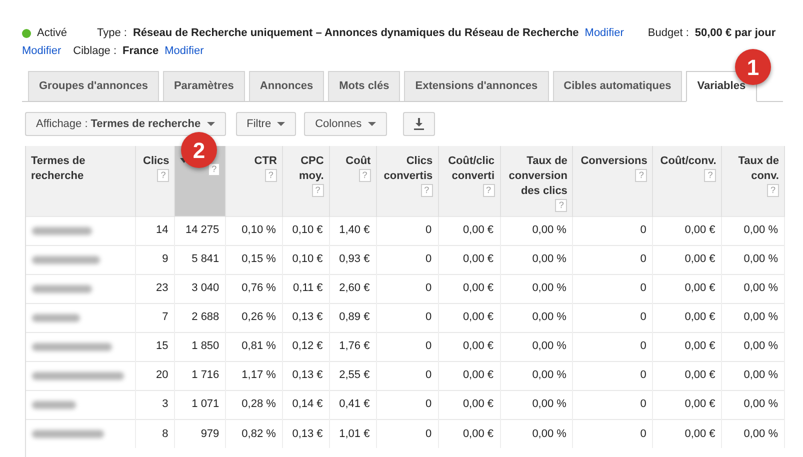 This screenshot has width=803, height=457. Describe the element at coordinates (352, 404) in the screenshot. I see `table-cell: 0,41 €` at that location.